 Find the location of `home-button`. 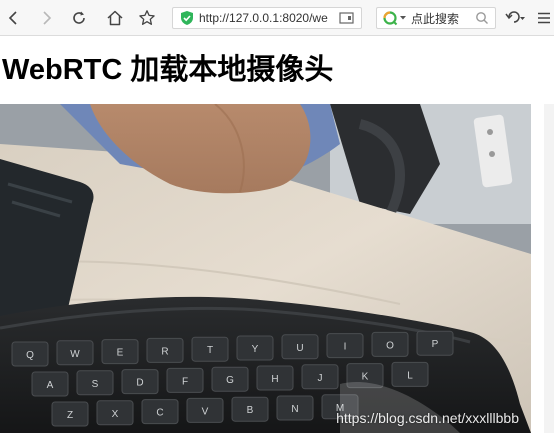

home-button is located at coordinates (115, 18).